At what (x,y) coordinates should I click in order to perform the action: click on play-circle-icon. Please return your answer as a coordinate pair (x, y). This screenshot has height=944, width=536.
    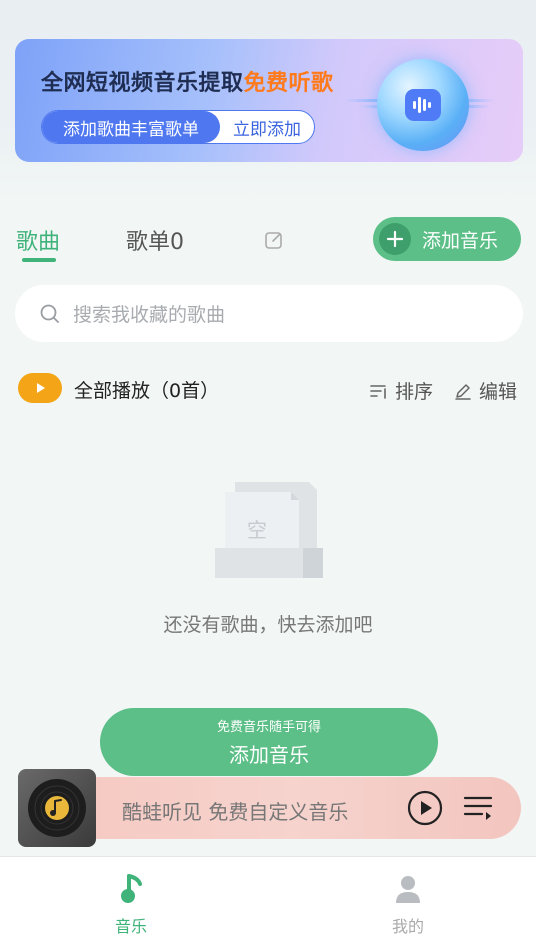
    Looking at the image, I should click on (425, 808).